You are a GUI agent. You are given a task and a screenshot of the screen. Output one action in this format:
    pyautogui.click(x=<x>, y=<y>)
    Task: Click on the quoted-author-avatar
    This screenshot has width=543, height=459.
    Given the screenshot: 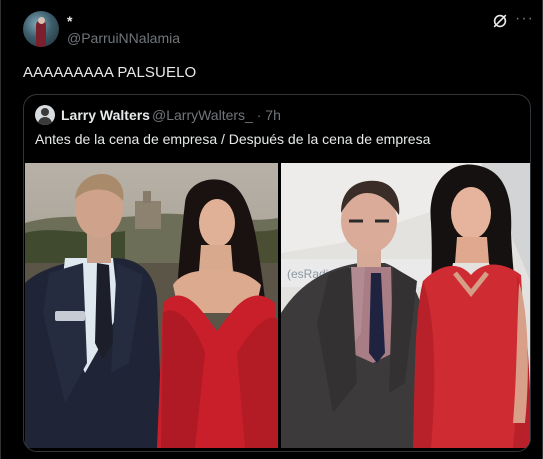 What is the action you would take?
    pyautogui.click(x=45, y=115)
    